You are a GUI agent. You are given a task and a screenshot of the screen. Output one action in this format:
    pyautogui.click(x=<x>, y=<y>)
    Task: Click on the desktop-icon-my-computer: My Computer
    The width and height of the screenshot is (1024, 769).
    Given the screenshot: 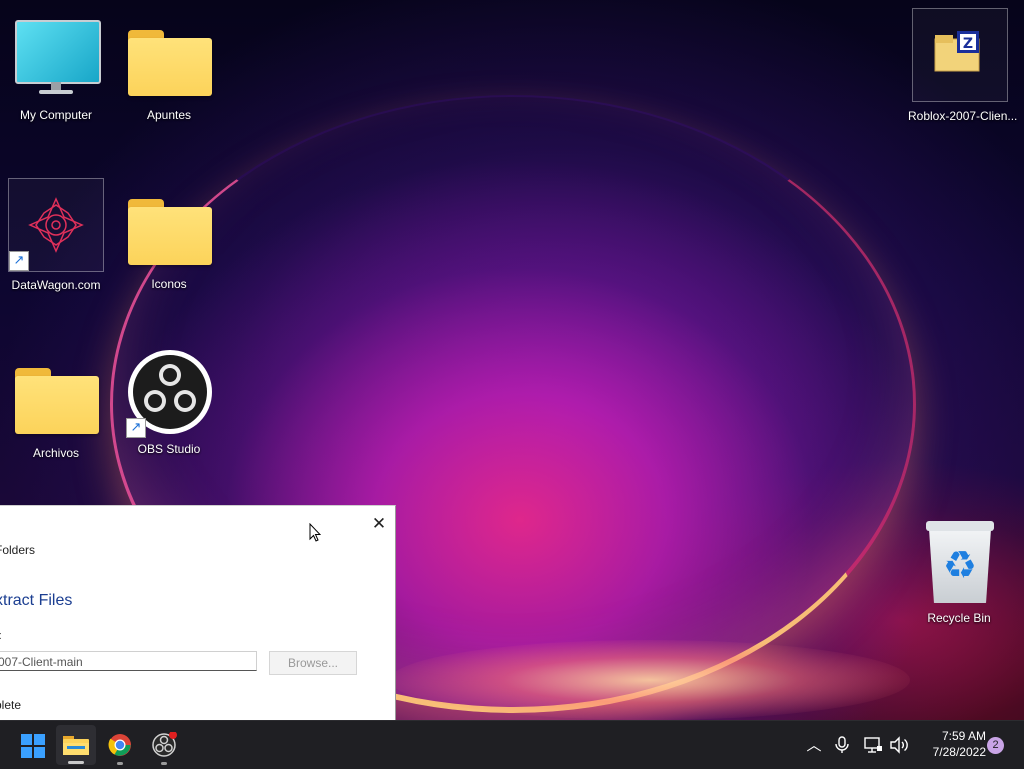 What is the action you would take?
    pyautogui.click(x=56, y=69)
    